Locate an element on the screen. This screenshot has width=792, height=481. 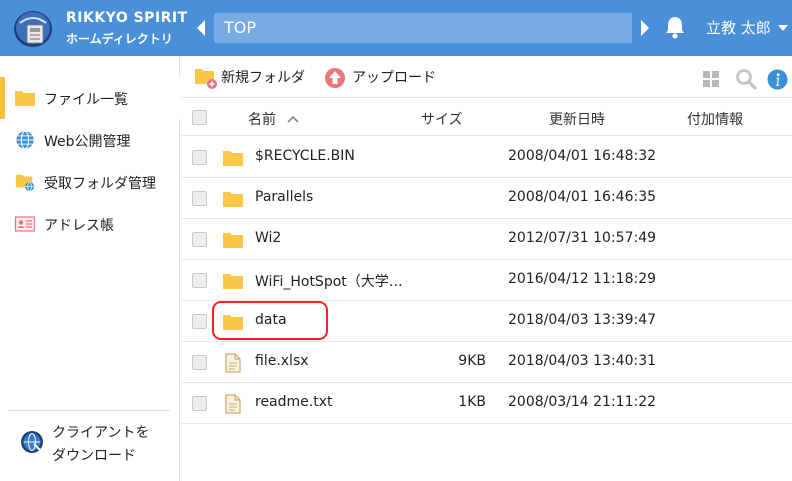
table-row: readme.txt 1KB 2008/03/14 21:11:22 is located at coordinates (486, 403).